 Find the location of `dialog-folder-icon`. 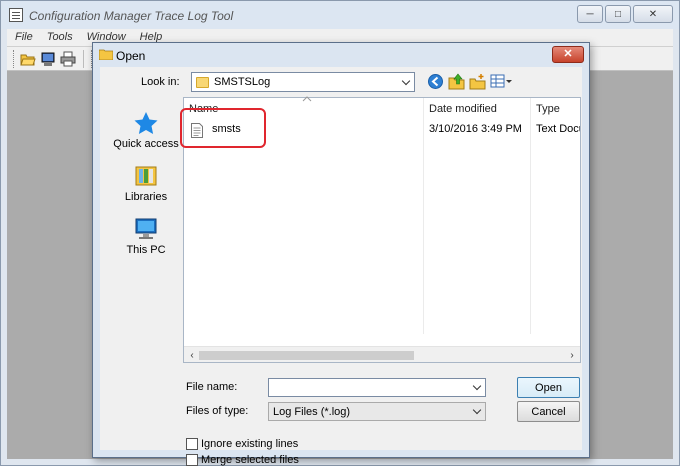

dialog-folder-icon is located at coordinates (106, 54).